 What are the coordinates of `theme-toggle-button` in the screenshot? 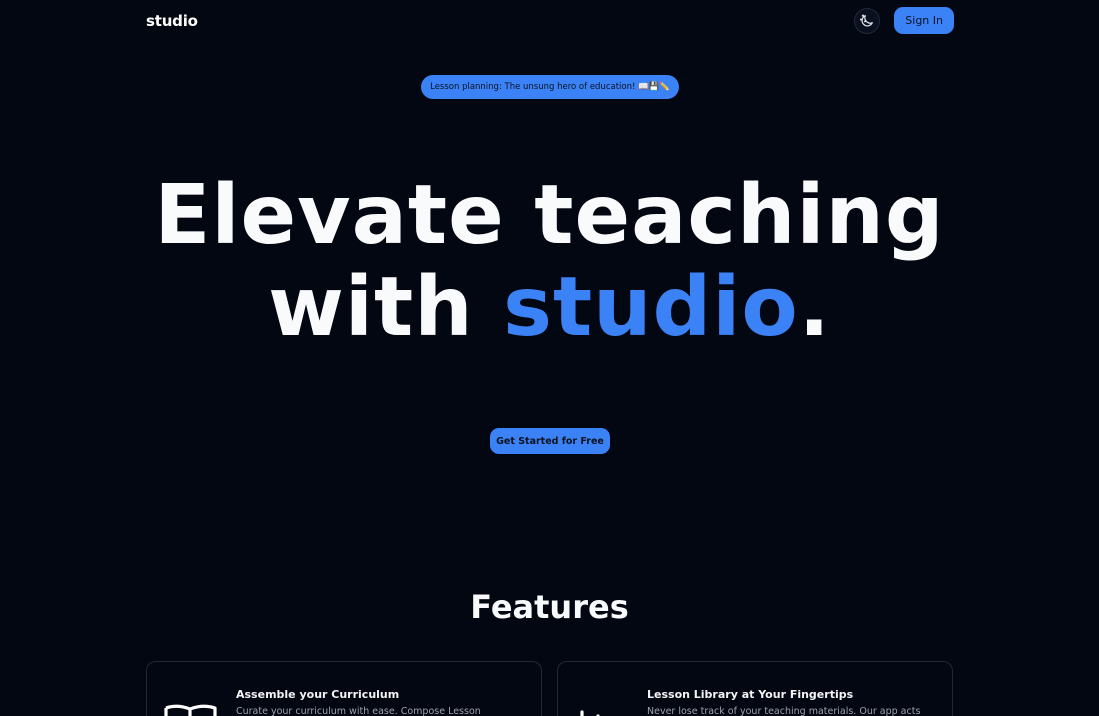 It's located at (867, 20).